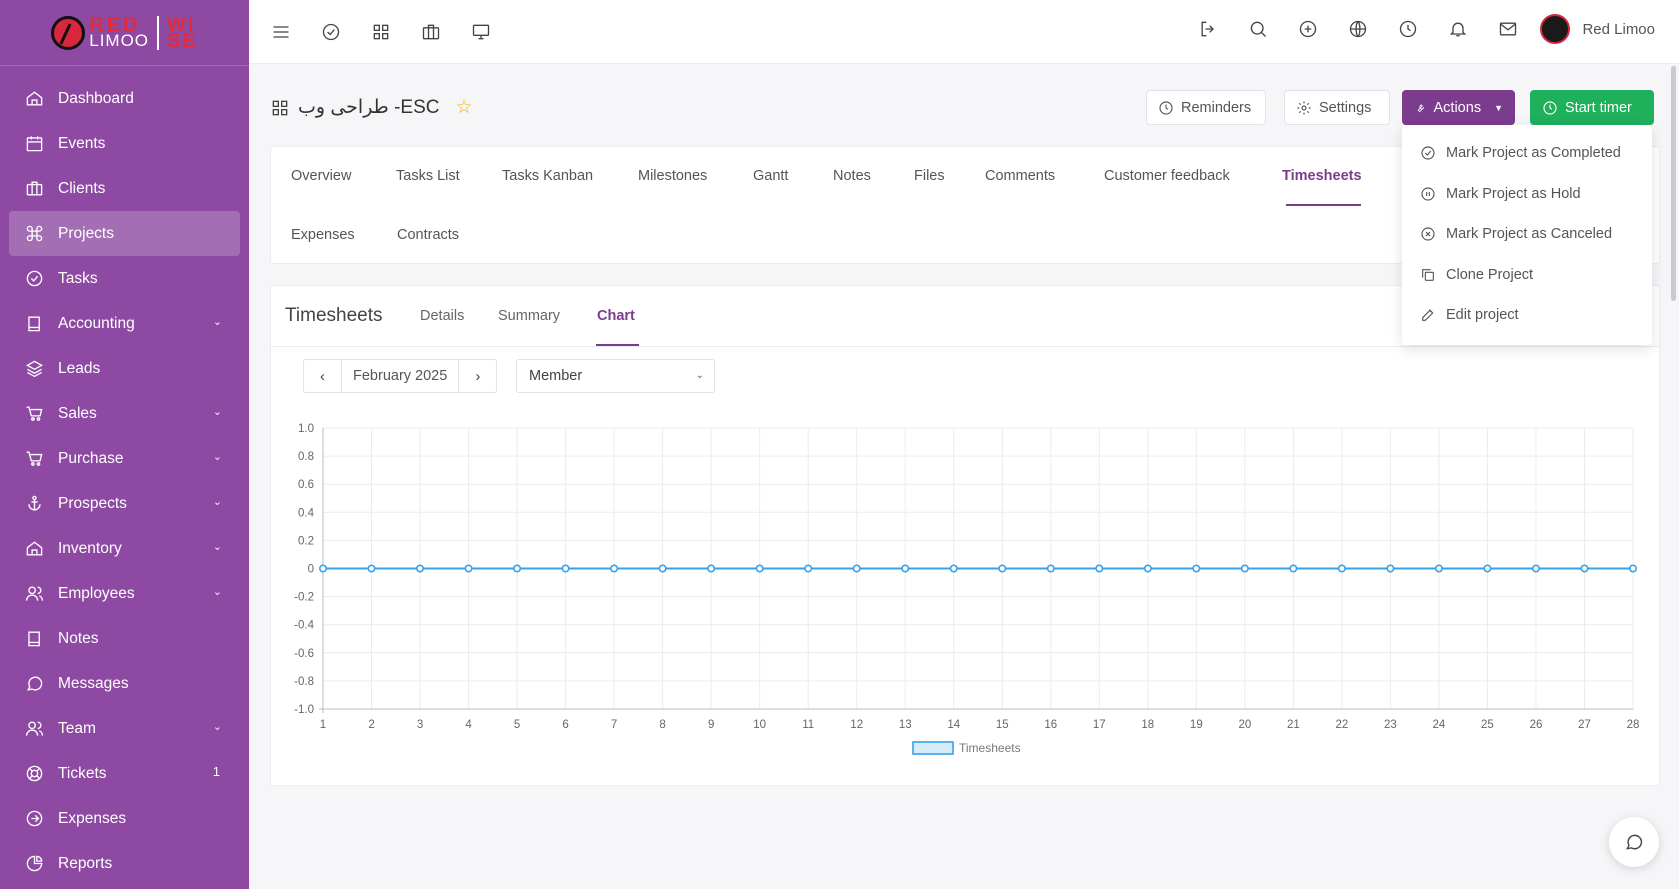  Describe the element at coordinates (124, 638) in the screenshot. I see `sidebar-item-notes: Notes` at that location.